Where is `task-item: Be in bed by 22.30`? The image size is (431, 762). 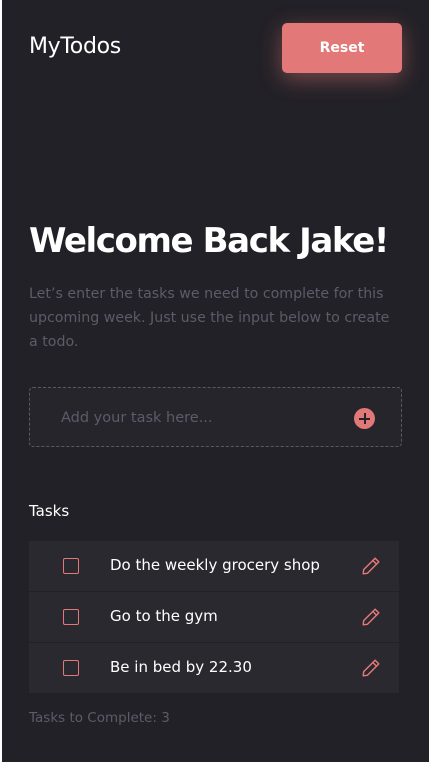 task-item: Be in bed by 22.30 is located at coordinates (214, 668).